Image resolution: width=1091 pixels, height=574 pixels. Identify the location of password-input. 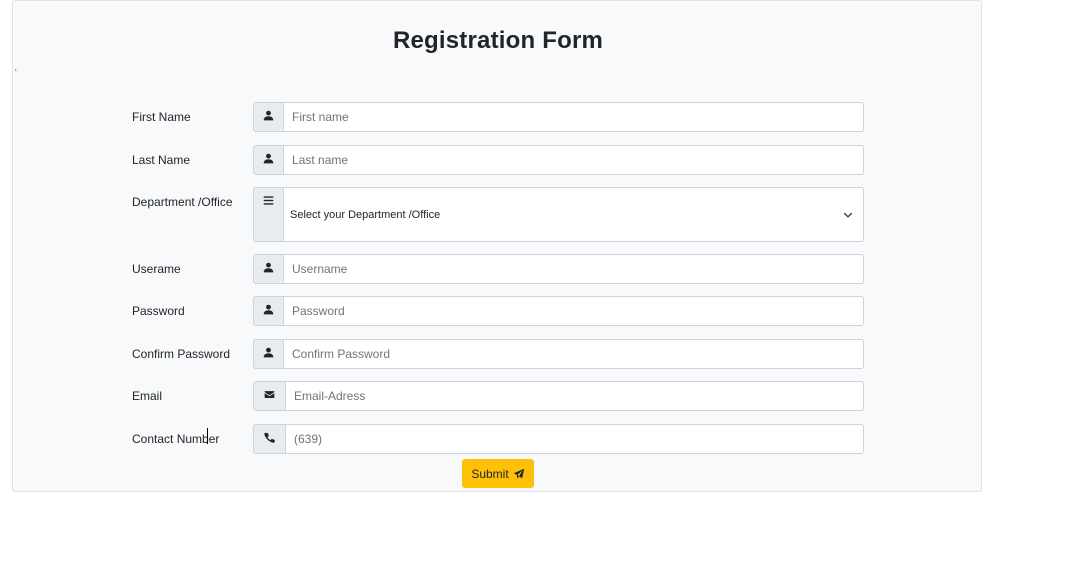
(574, 311).